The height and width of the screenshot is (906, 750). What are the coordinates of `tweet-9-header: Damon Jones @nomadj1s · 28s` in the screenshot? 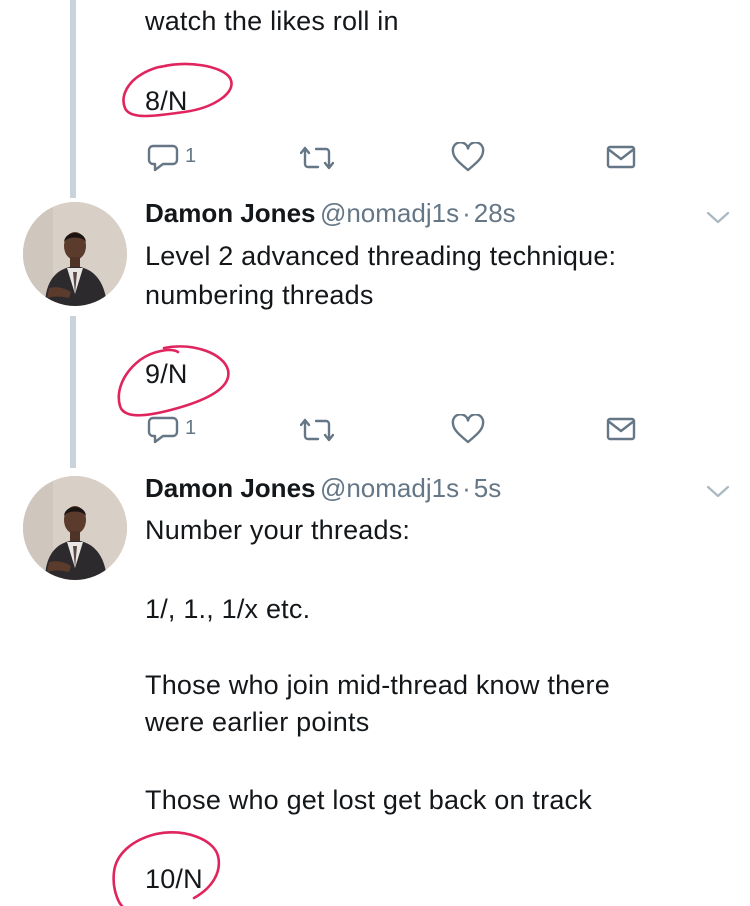 It's located at (330, 213).